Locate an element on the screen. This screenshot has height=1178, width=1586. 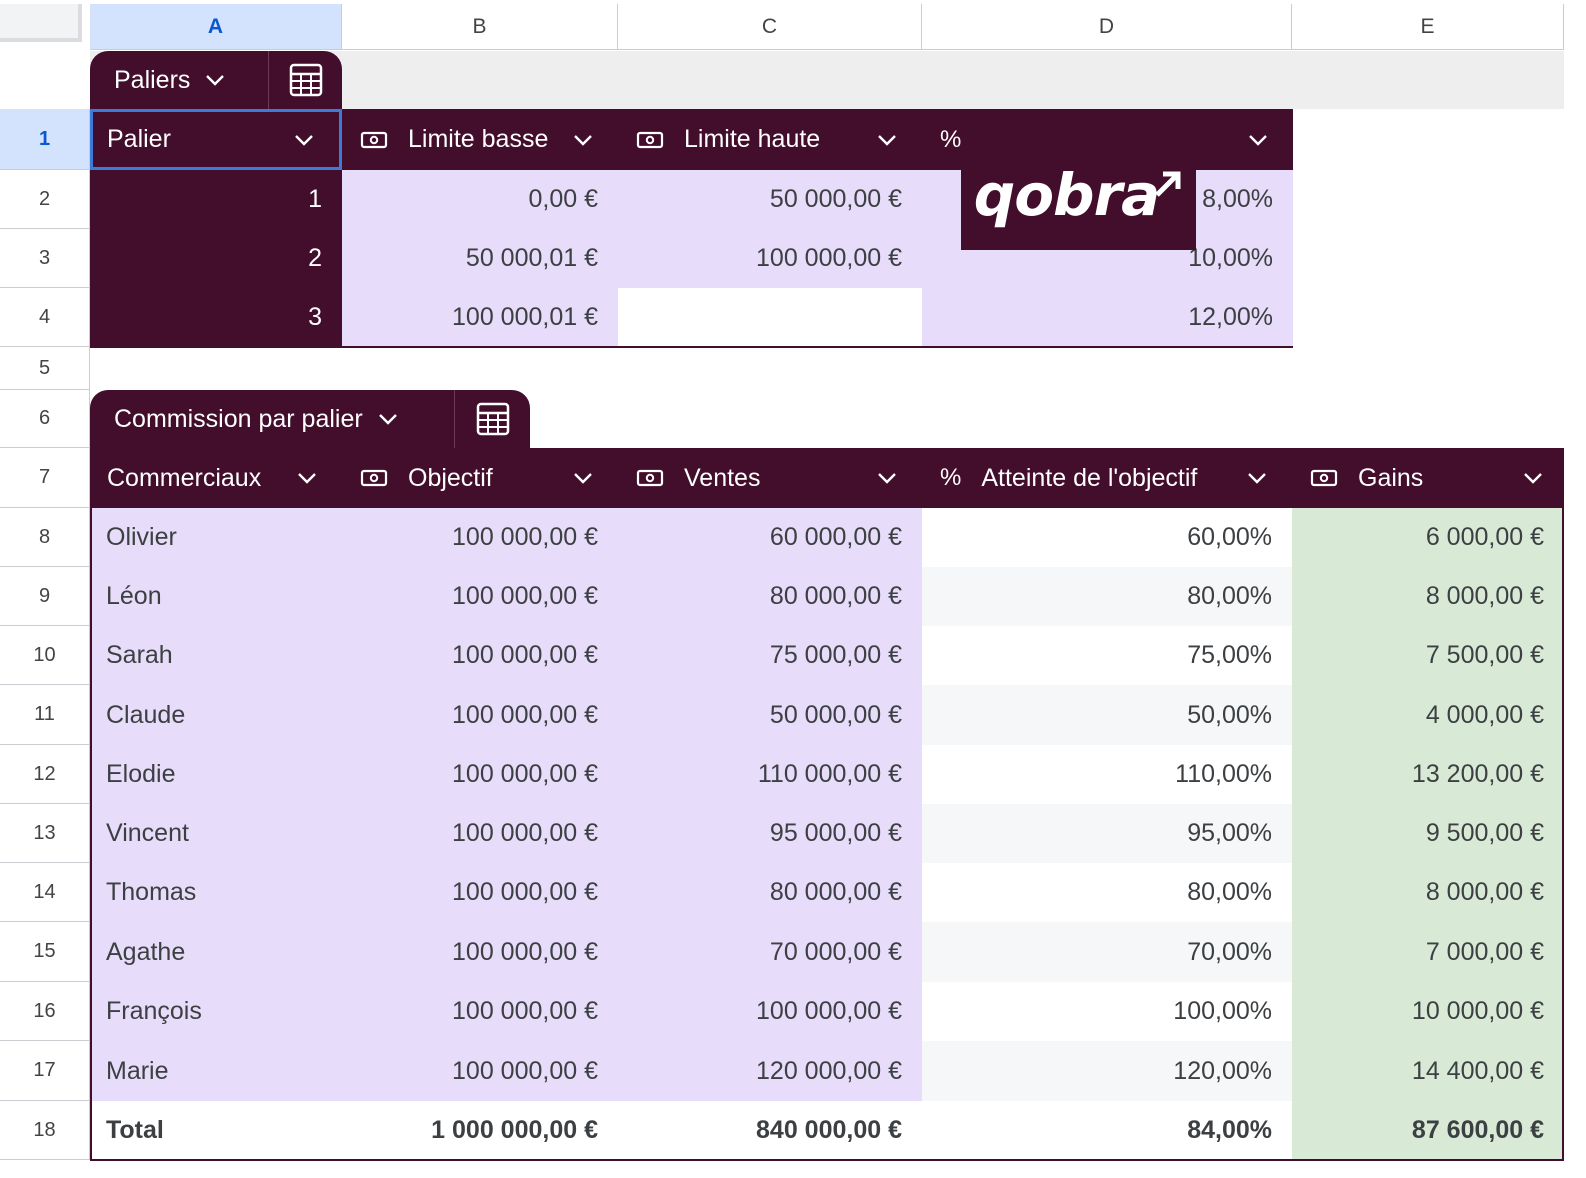
row-header: 11 is located at coordinates (45, 715).